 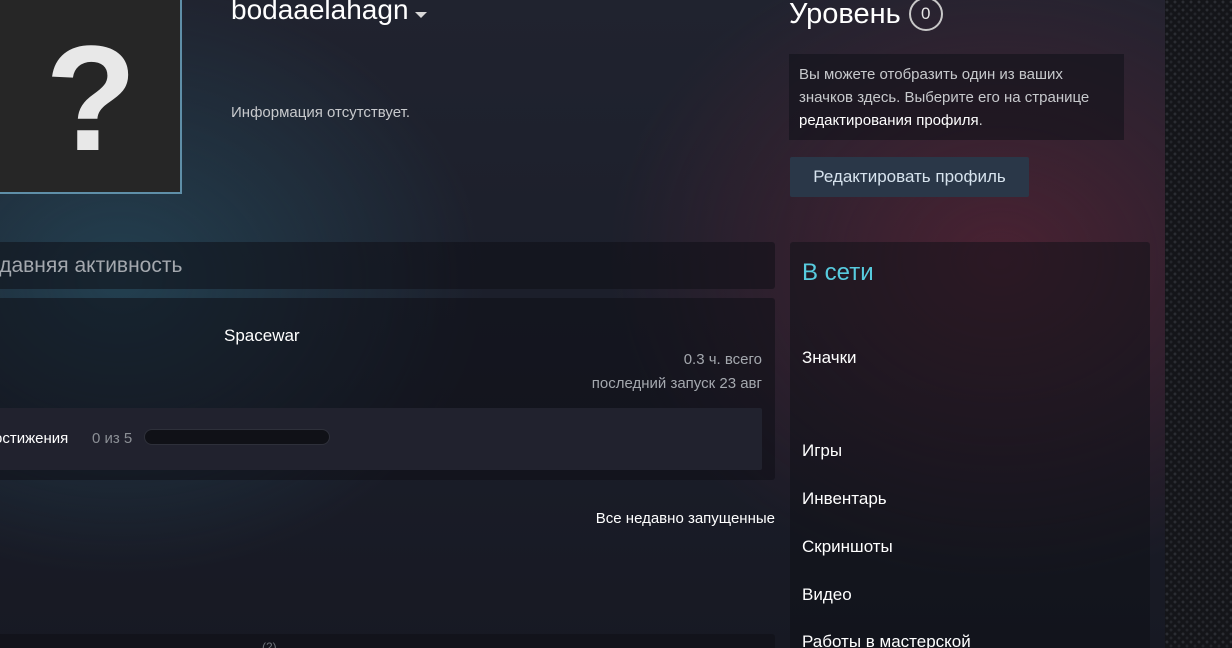 I want to click on avatar: ?, so click(x=91, y=97).